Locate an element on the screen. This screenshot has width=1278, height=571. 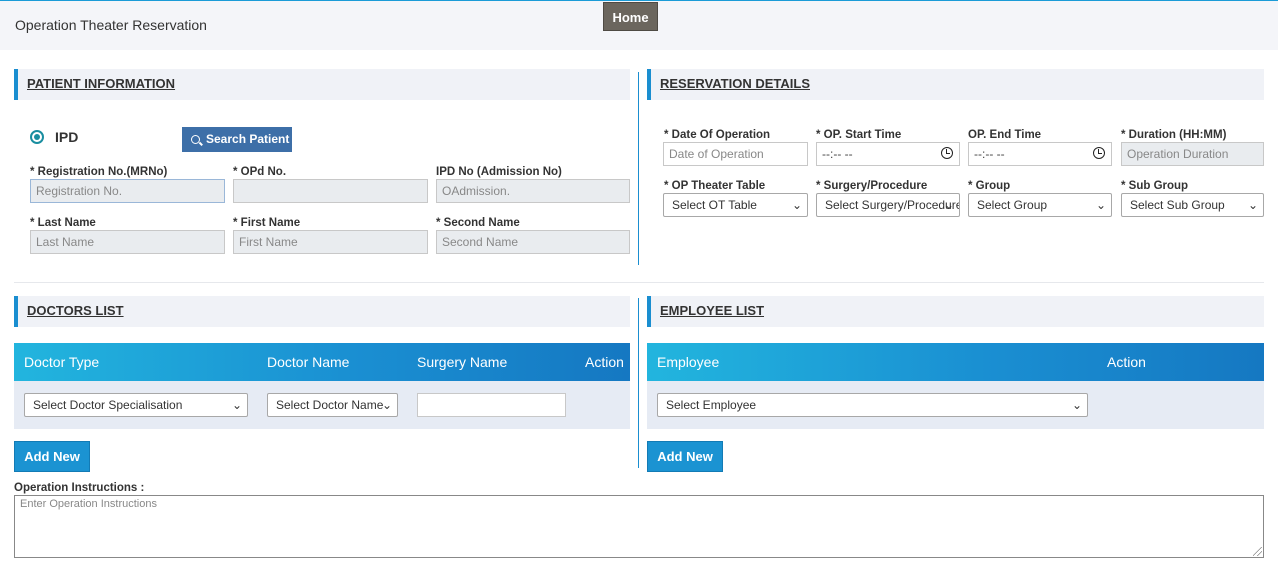
ot-table-select: Select OT Table ⌄ is located at coordinates (735, 205).